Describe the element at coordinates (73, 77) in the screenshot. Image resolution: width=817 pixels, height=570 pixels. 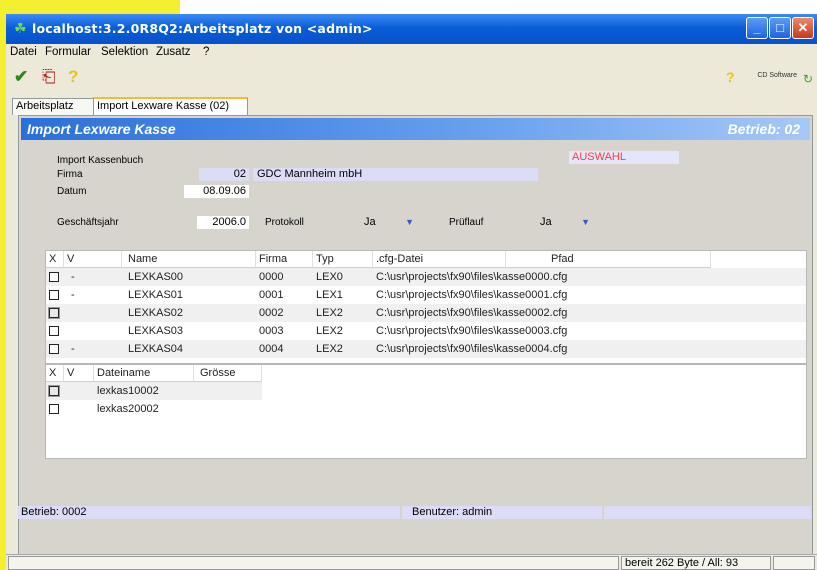
I see `help-icon: ?` at that location.